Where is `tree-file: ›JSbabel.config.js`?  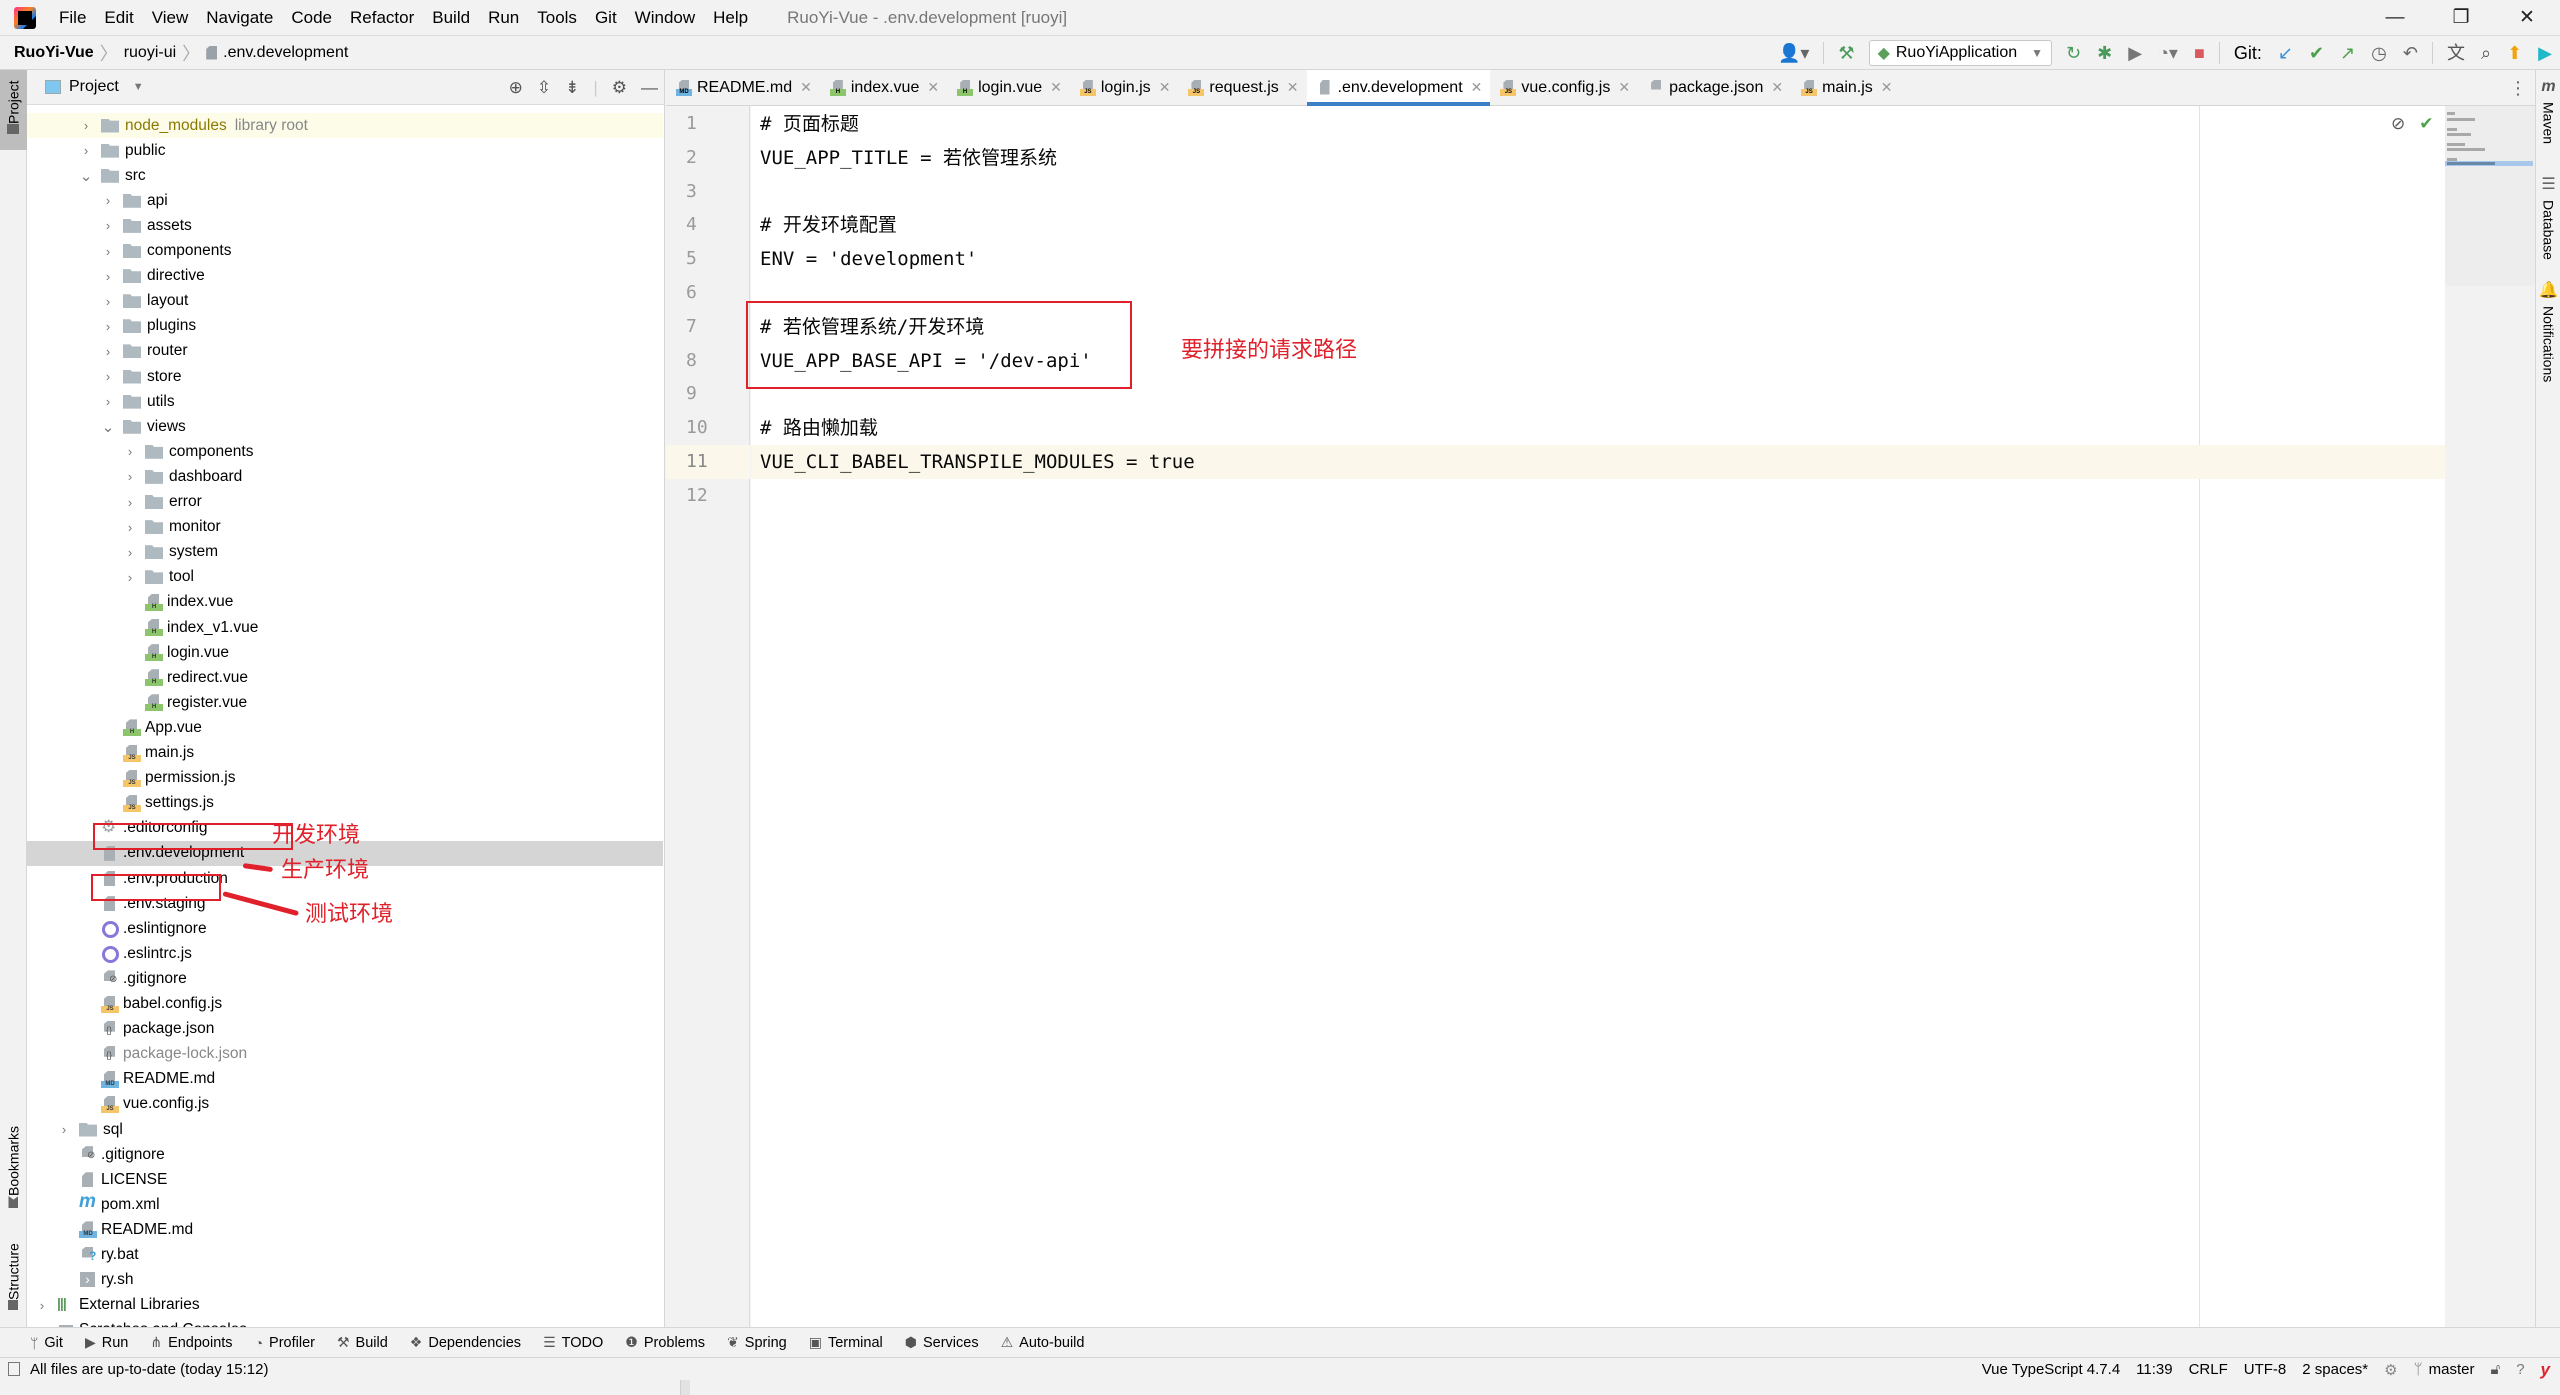 tree-file: ›JSbabel.config.js is located at coordinates (345, 1004).